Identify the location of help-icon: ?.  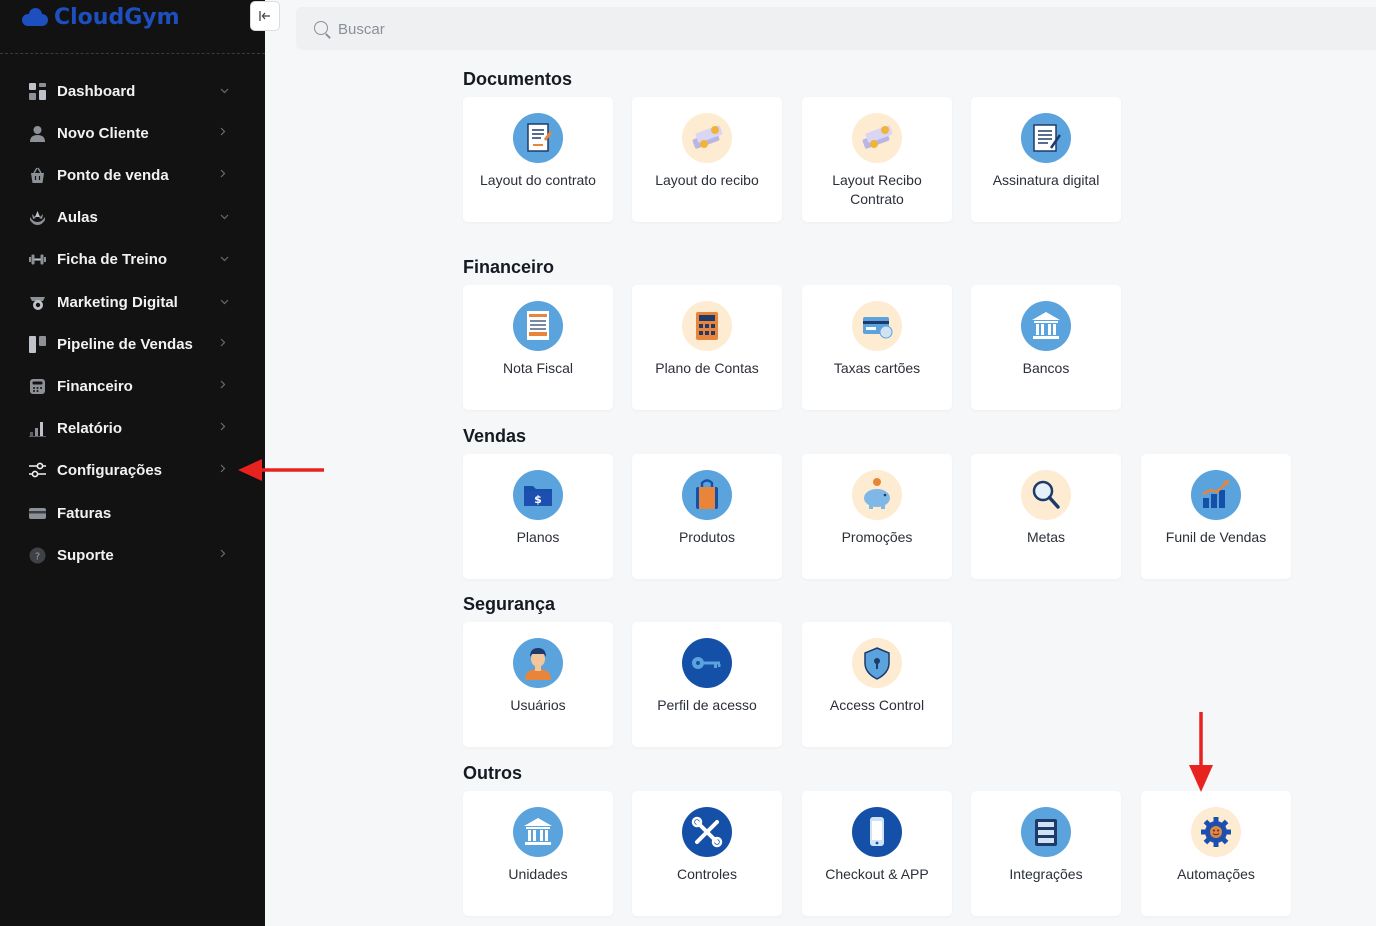
(37, 555).